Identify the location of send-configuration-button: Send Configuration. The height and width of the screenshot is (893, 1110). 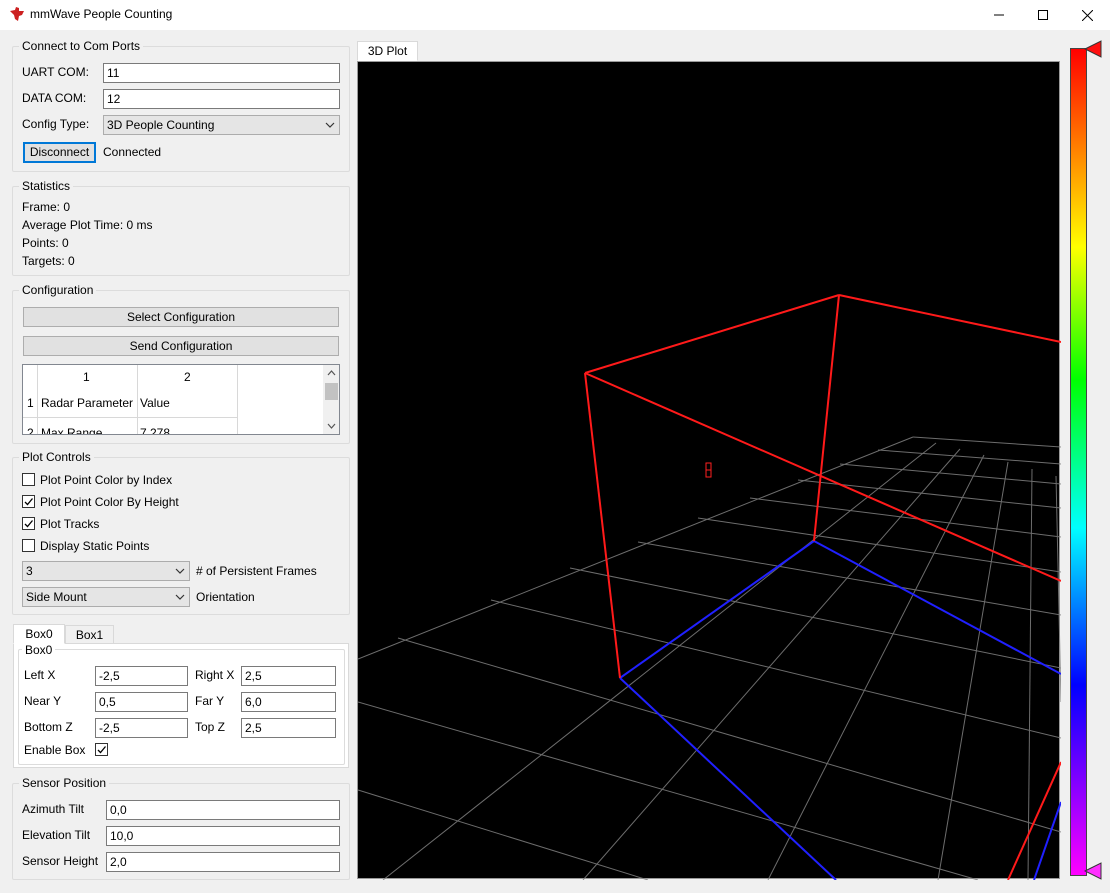
(181, 346).